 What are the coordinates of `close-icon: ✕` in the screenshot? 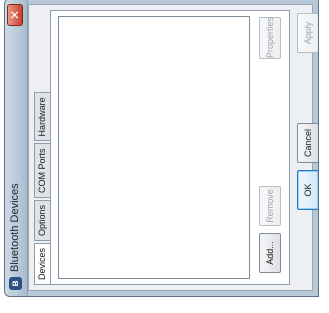 It's located at (15, 15).